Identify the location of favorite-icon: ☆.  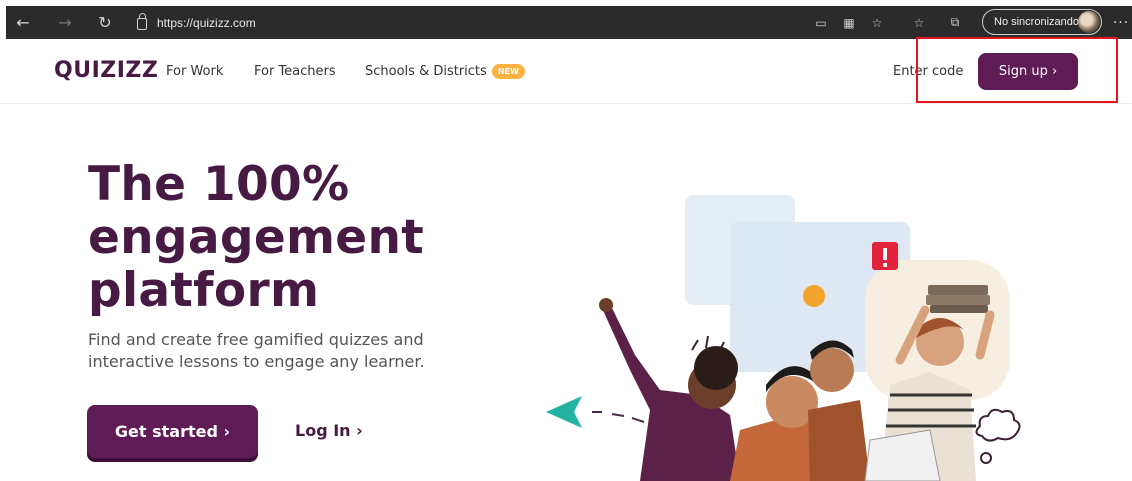
(877, 22).